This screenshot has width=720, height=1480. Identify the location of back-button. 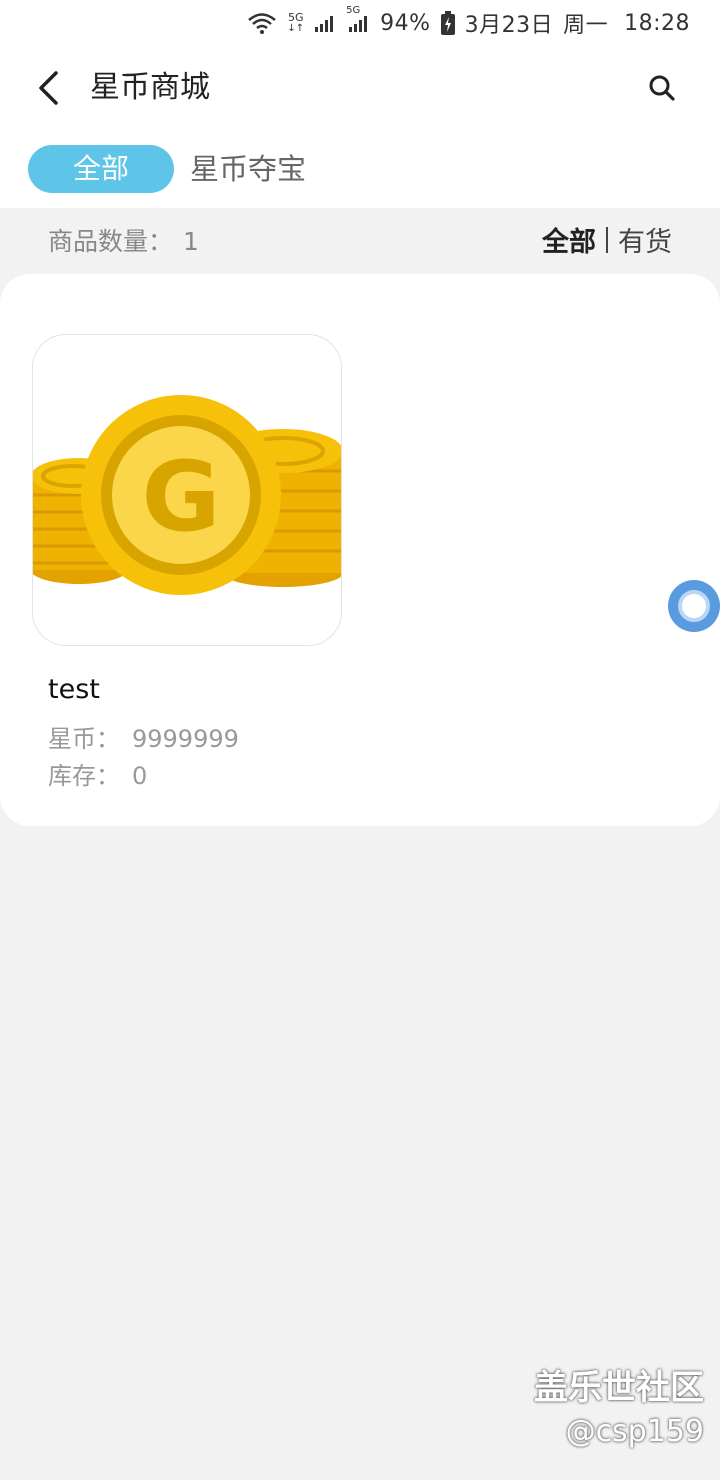
(48, 88).